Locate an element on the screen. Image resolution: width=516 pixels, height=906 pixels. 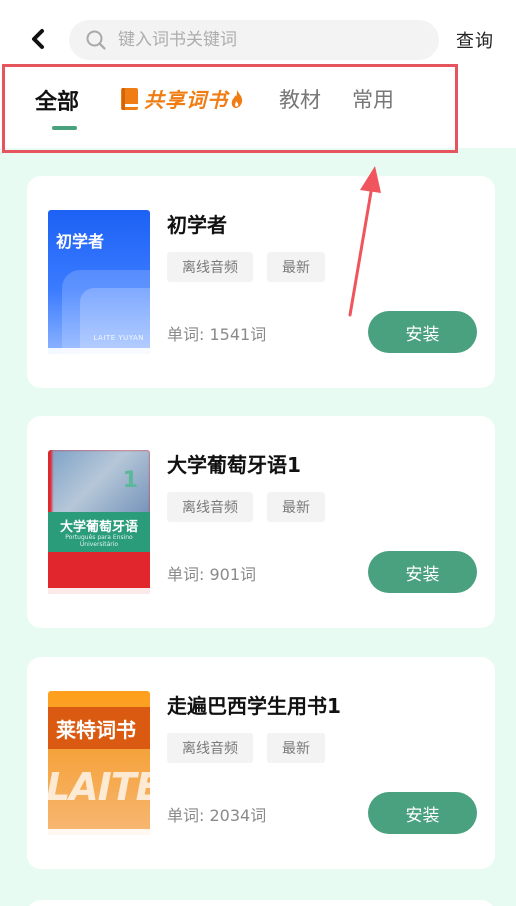
book-icon is located at coordinates (129, 98).